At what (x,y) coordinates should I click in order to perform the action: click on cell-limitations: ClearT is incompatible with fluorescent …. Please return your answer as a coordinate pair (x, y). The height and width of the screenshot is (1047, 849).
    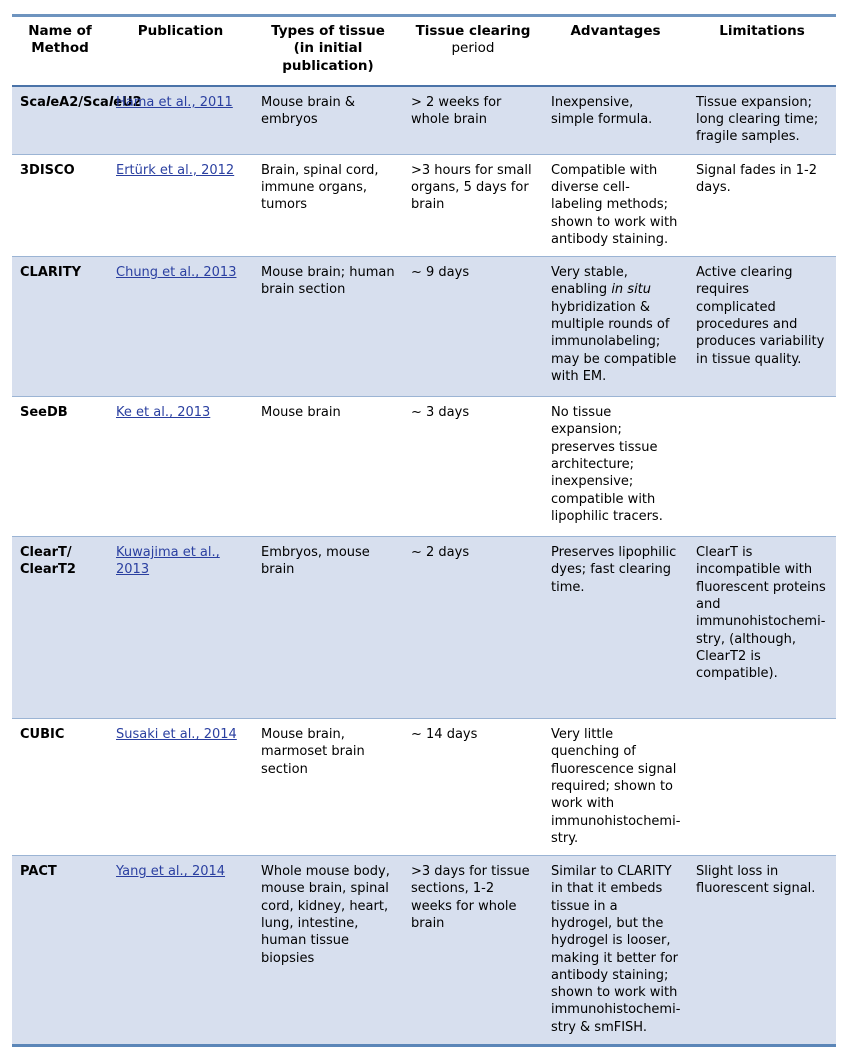
    Looking at the image, I should click on (762, 628).